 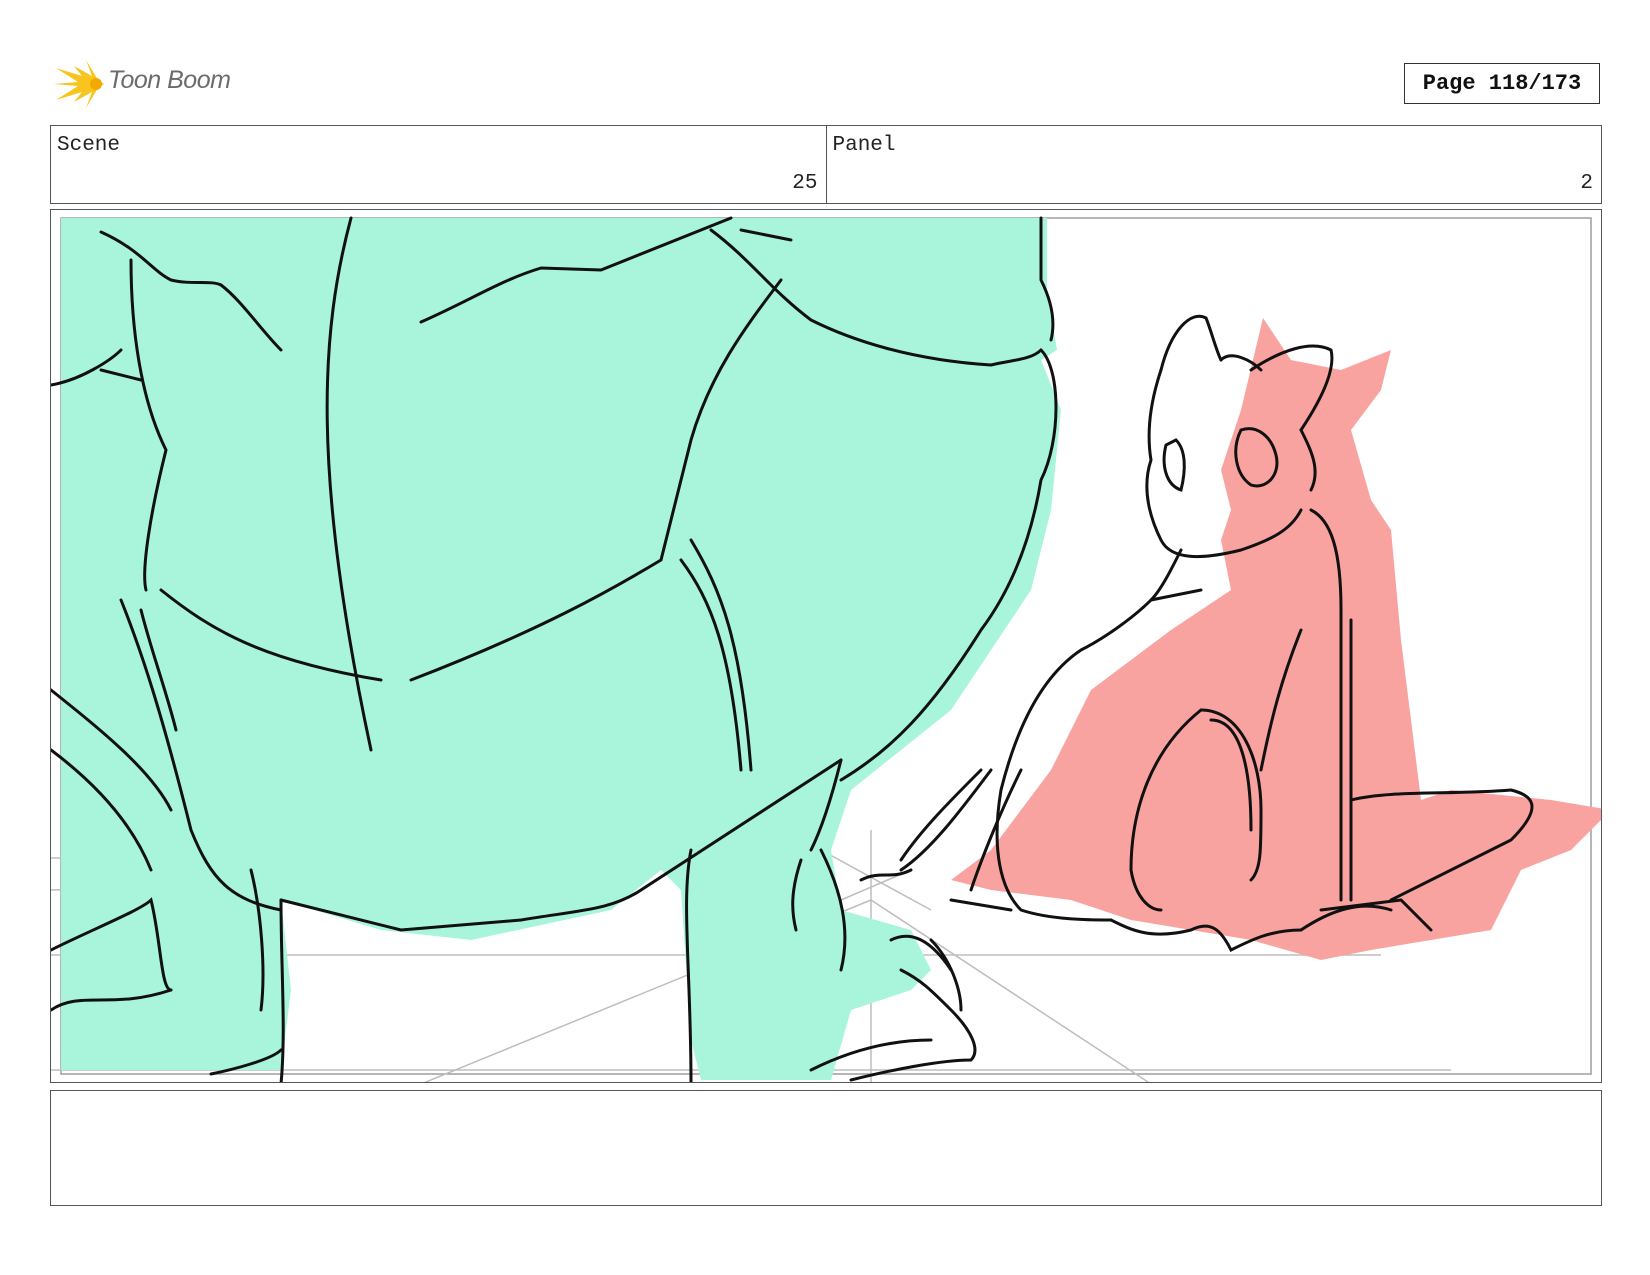 I want to click on logo-text: Toon Boom, so click(x=169, y=80).